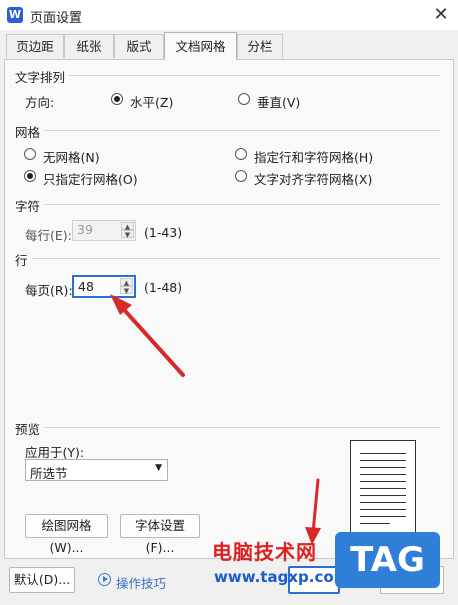 The width and height of the screenshot is (458, 605). Describe the element at coordinates (30, 428) in the screenshot. I see `section-preview: 预览` at that location.